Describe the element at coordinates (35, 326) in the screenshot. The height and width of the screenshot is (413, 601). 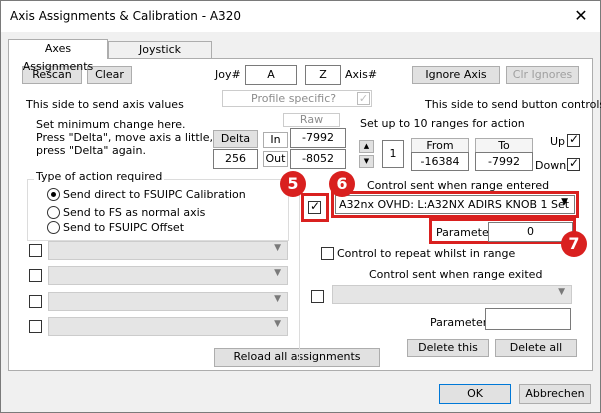
I see `left-row-4-checkbox` at that location.